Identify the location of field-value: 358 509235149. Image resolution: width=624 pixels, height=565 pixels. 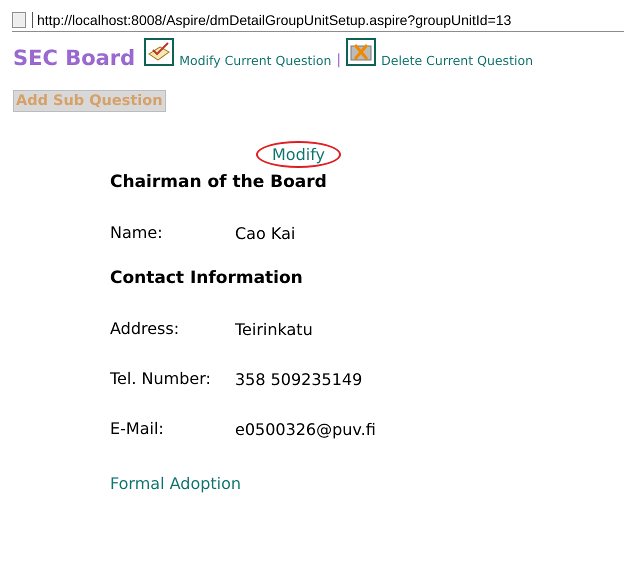
(298, 379).